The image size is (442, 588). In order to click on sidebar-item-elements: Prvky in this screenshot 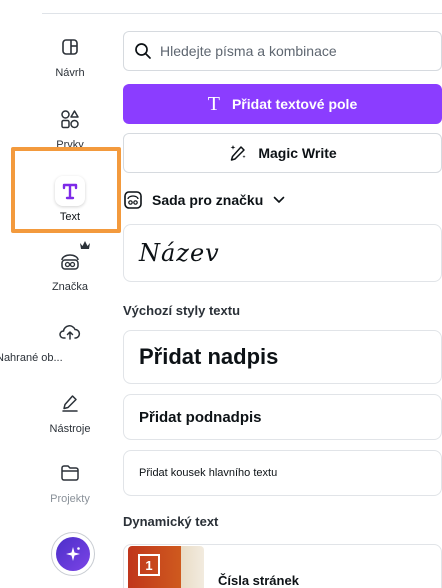, I will do `click(70, 127)`.